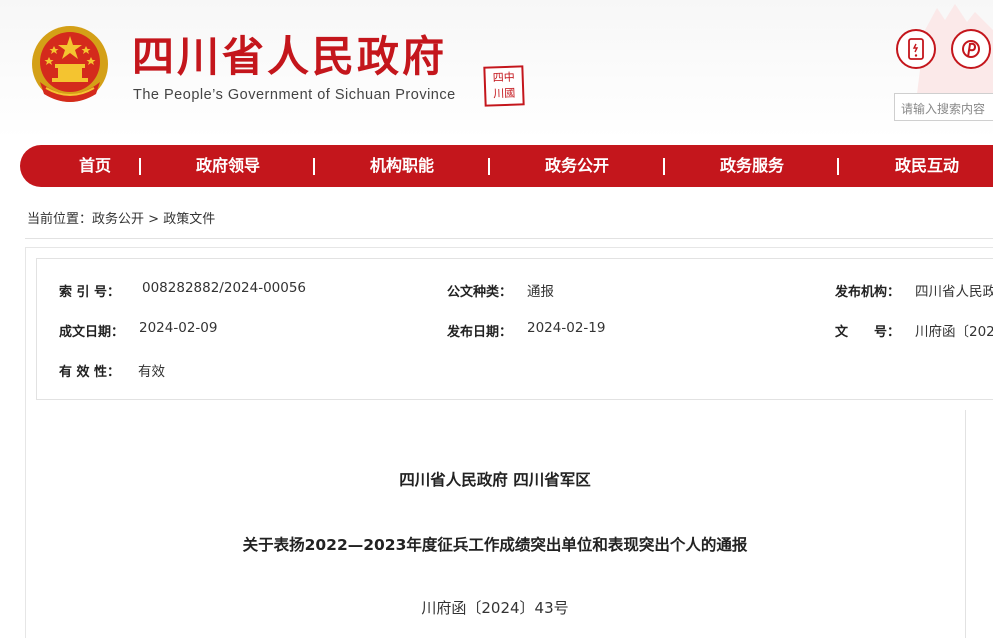 This screenshot has width=993, height=638. What do you see at coordinates (495, 608) in the screenshot?
I see `document-reference-number: 川府函〔2024〕43号` at bounding box center [495, 608].